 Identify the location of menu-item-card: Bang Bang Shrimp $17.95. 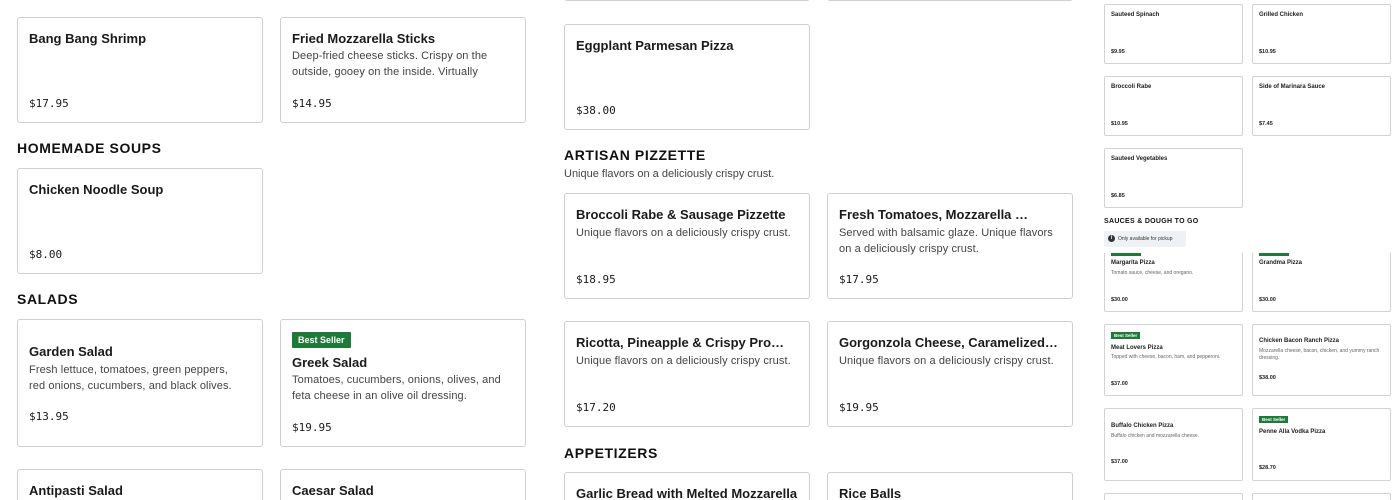
(140, 70).